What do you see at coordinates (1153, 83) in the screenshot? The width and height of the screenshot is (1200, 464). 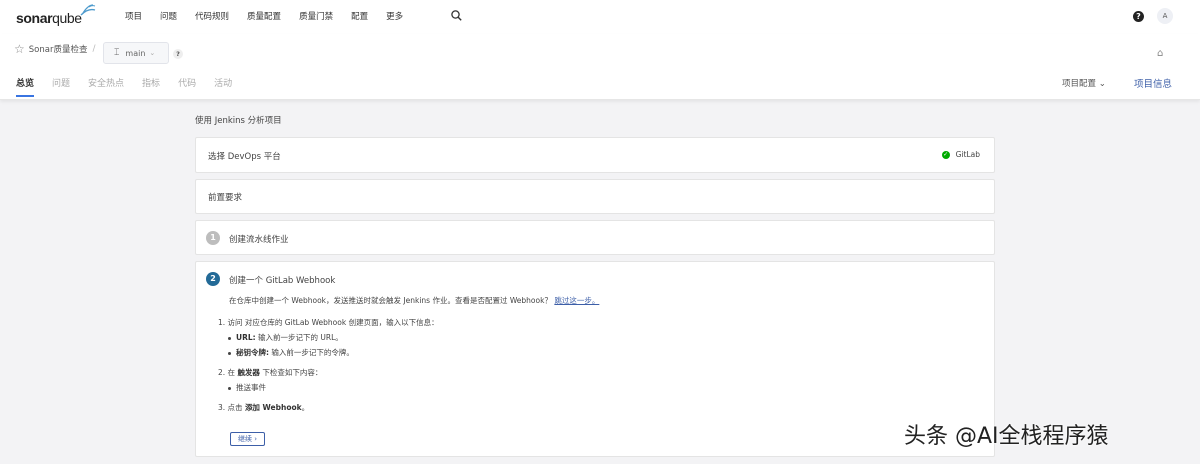 I see `project-information-link: 项目信息` at bounding box center [1153, 83].